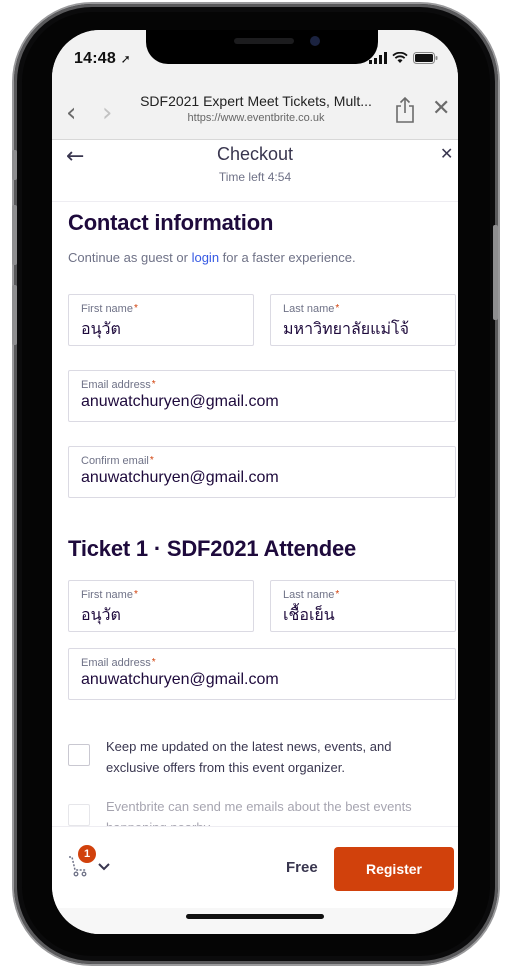  I want to click on checkout-footer: 1 Free Register, so click(255, 867).